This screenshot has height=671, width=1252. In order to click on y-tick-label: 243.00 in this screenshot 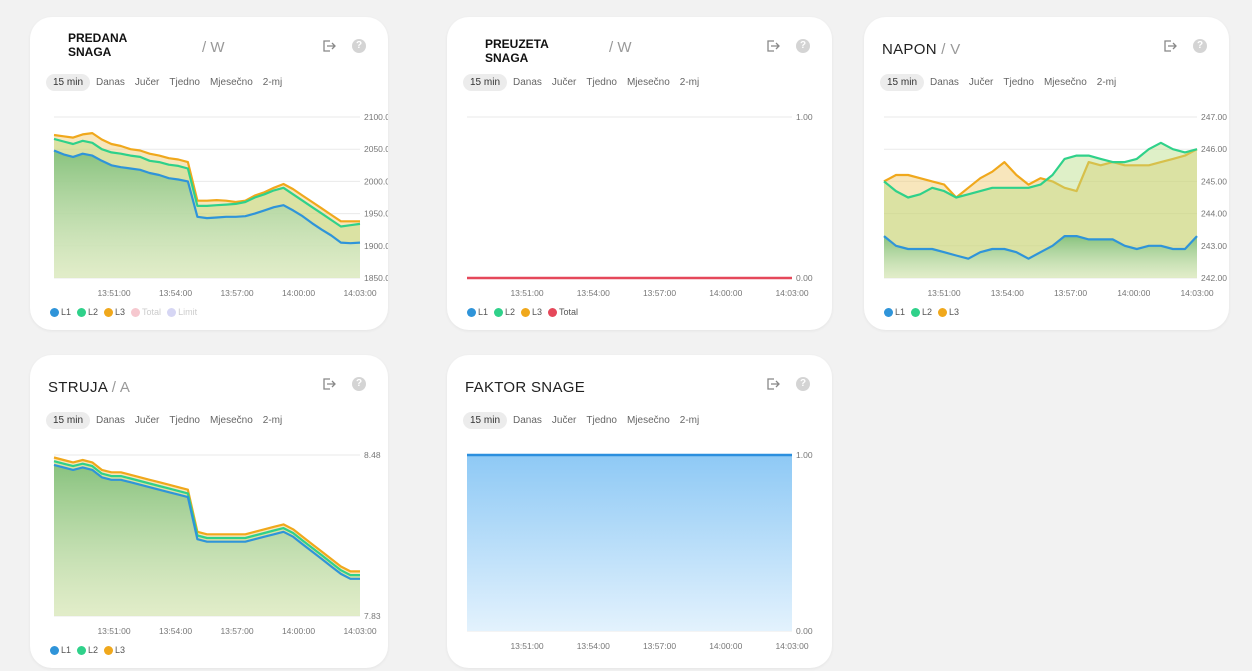, I will do `click(1214, 246)`.